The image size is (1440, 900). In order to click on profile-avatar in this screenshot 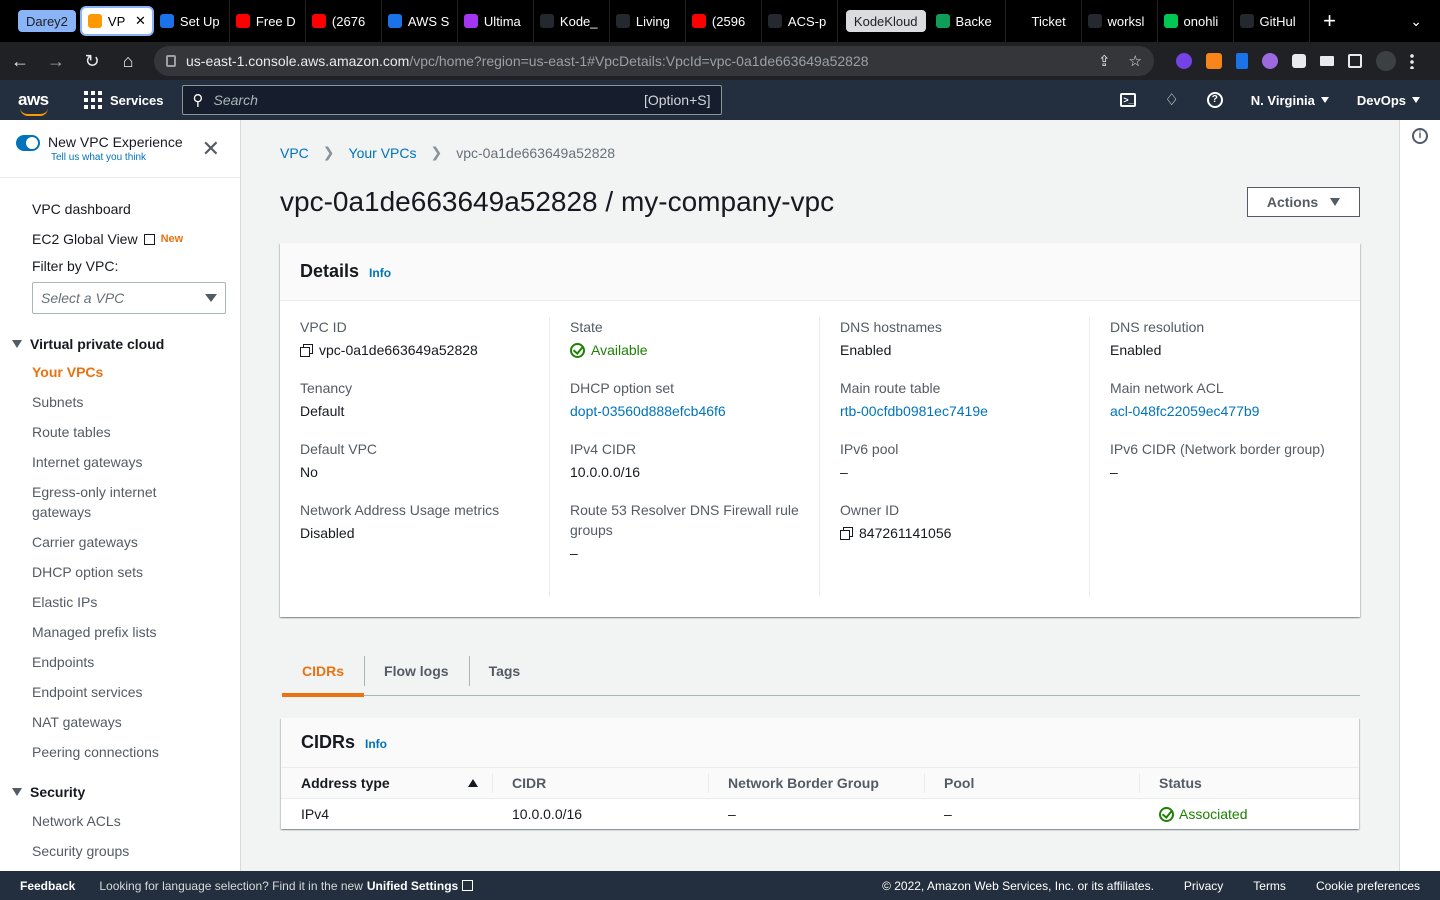, I will do `click(1386, 61)`.